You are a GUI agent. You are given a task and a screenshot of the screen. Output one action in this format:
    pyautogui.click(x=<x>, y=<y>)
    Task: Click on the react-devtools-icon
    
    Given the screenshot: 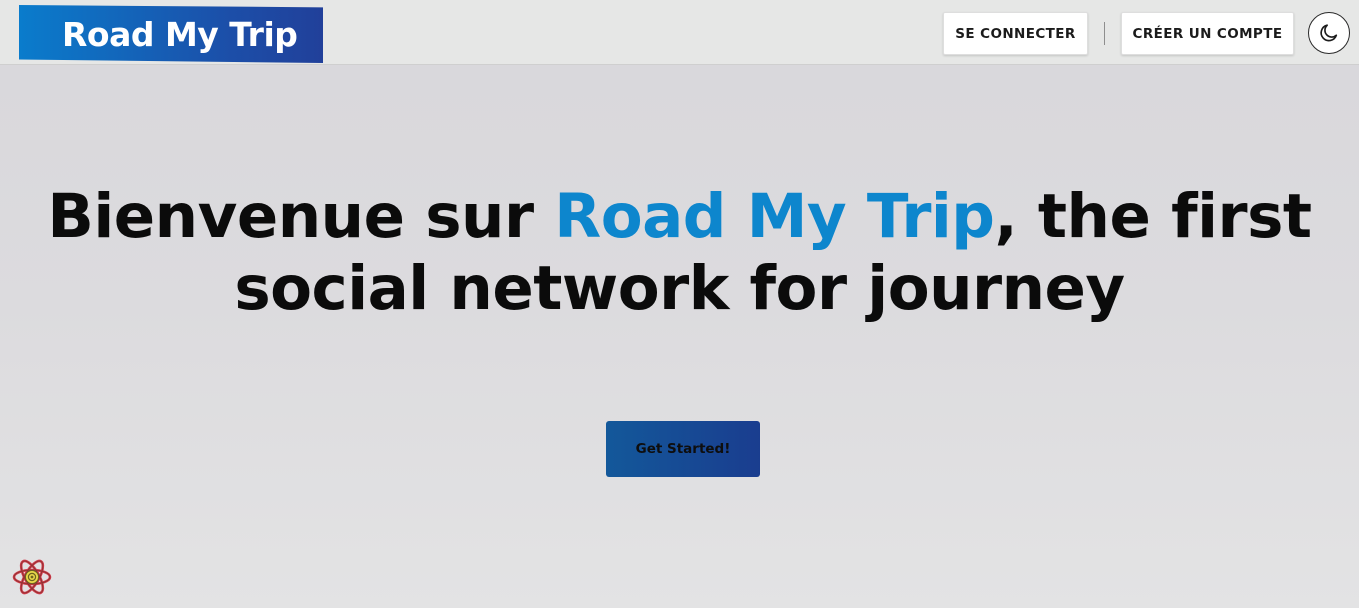 What is the action you would take?
    pyautogui.click(x=32, y=577)
    